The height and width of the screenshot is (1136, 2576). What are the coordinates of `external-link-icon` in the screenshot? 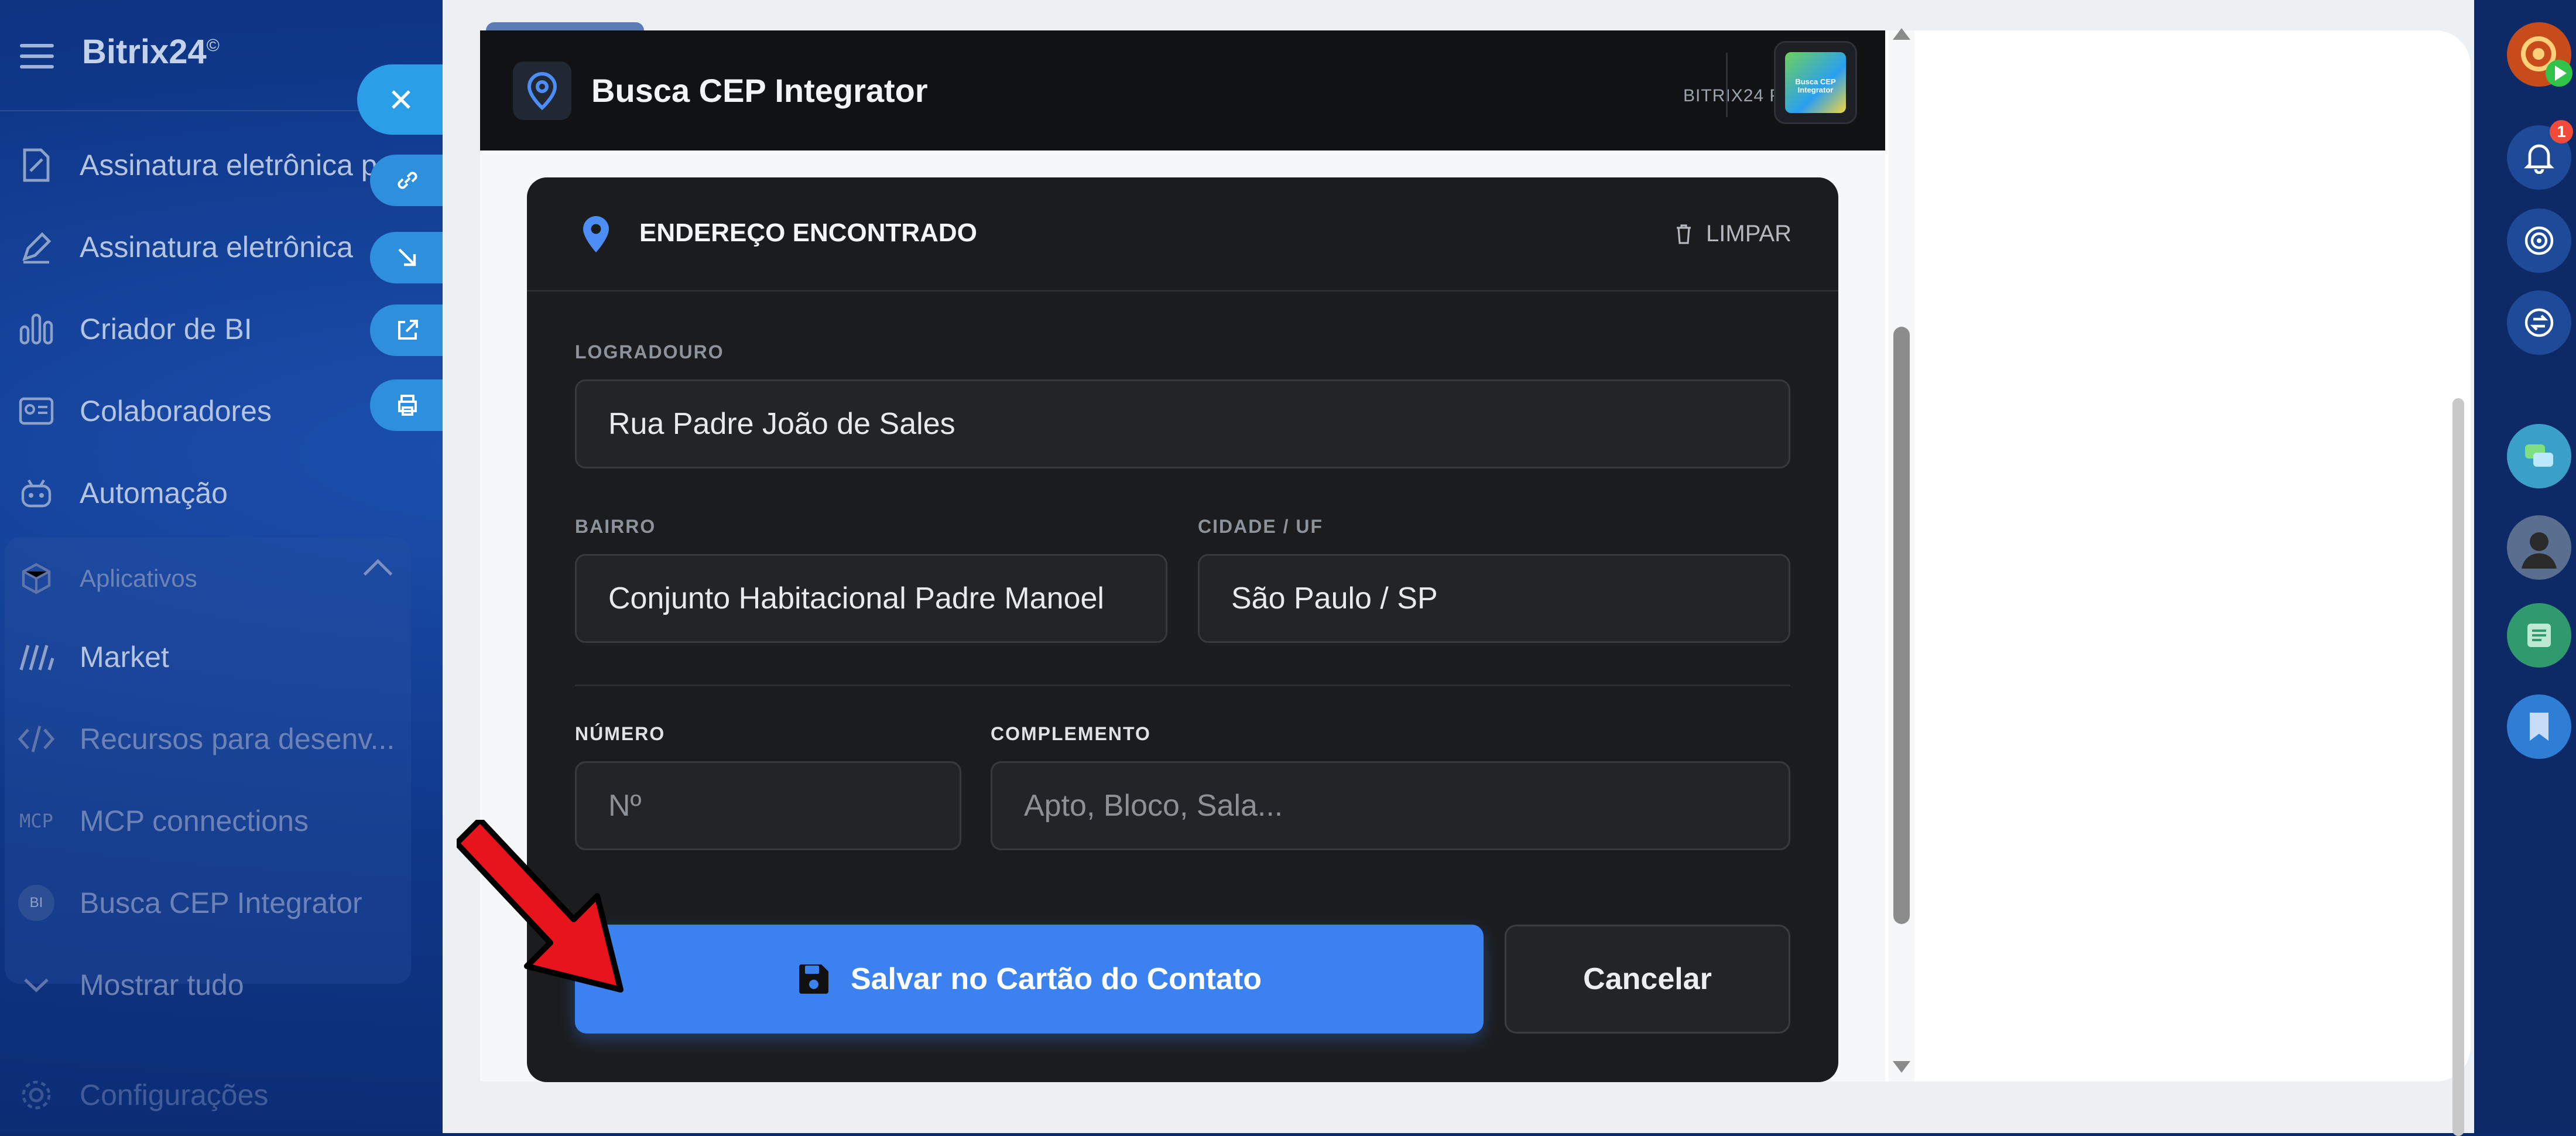 It's located at (408, 330).